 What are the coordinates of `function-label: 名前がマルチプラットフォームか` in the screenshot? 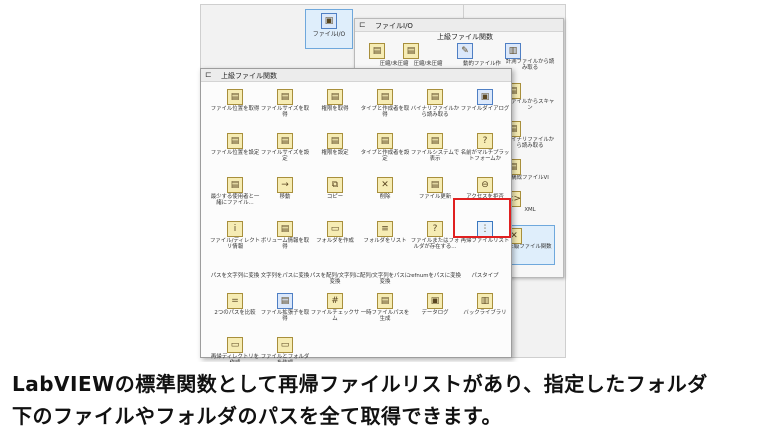 It's located at (485, 156).